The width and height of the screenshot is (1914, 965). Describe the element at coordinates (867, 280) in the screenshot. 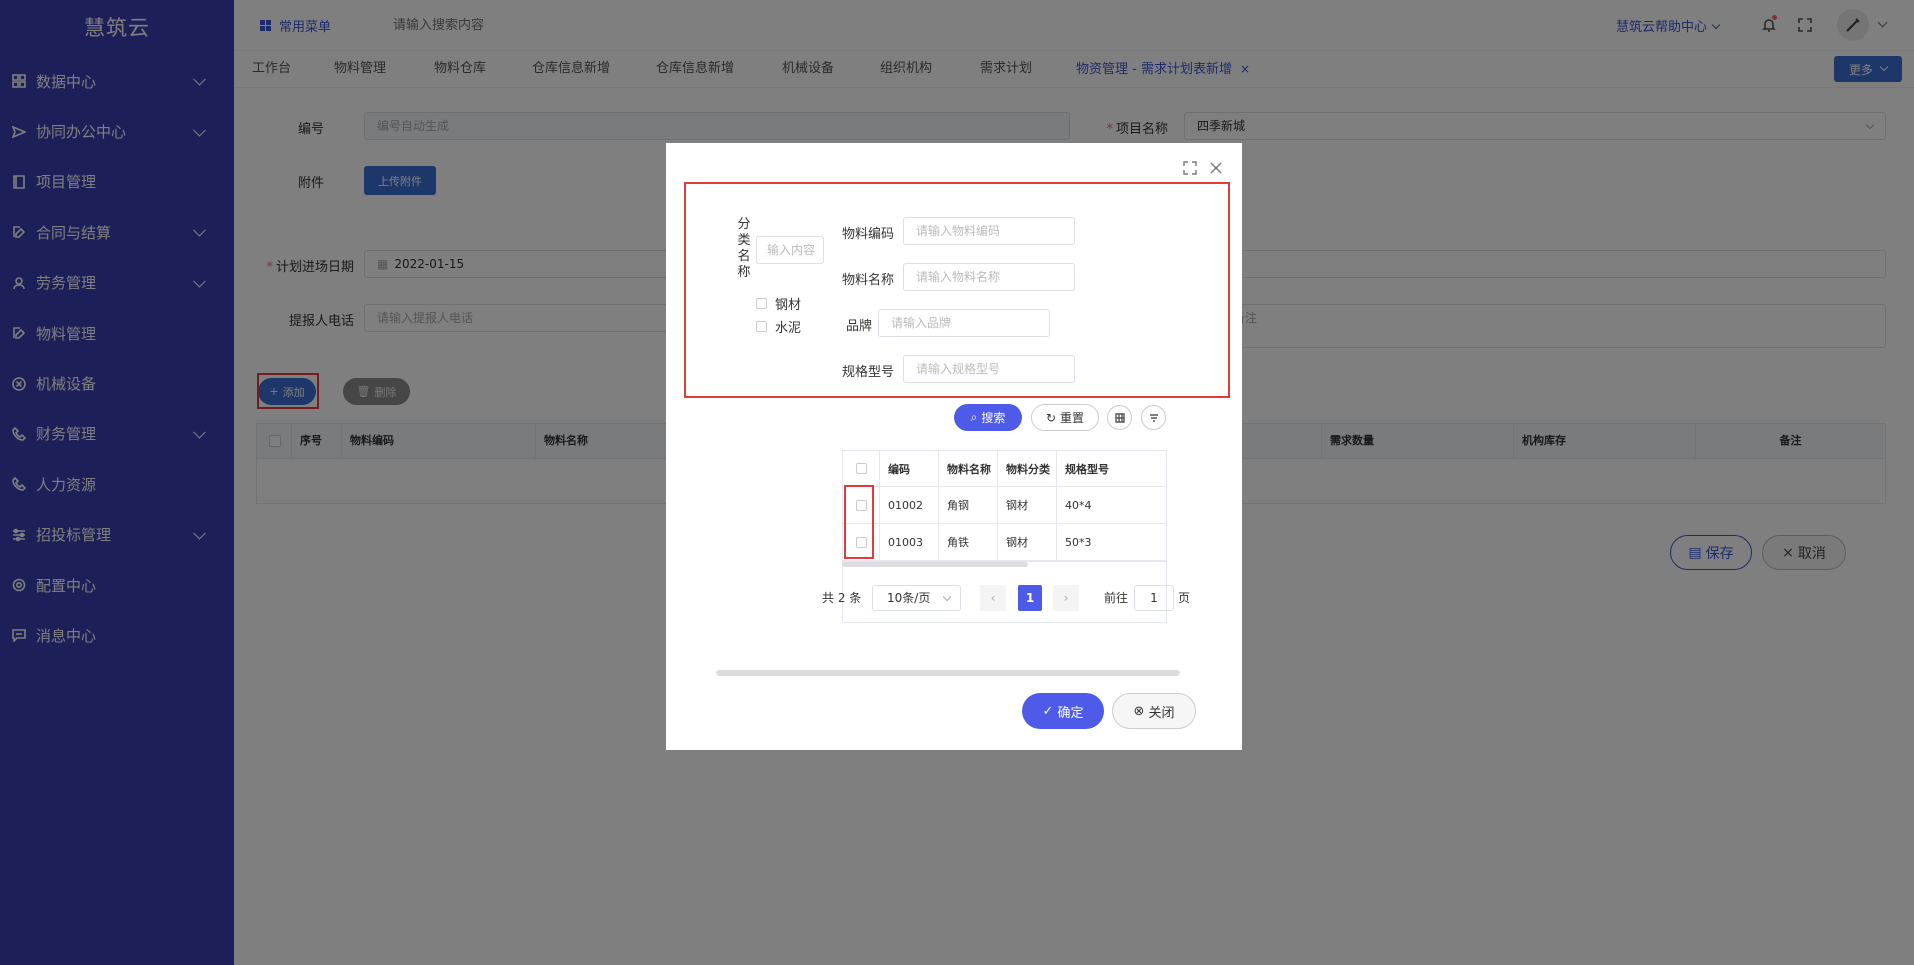

I see `filter-label-material-name: 物料名称` at that location.